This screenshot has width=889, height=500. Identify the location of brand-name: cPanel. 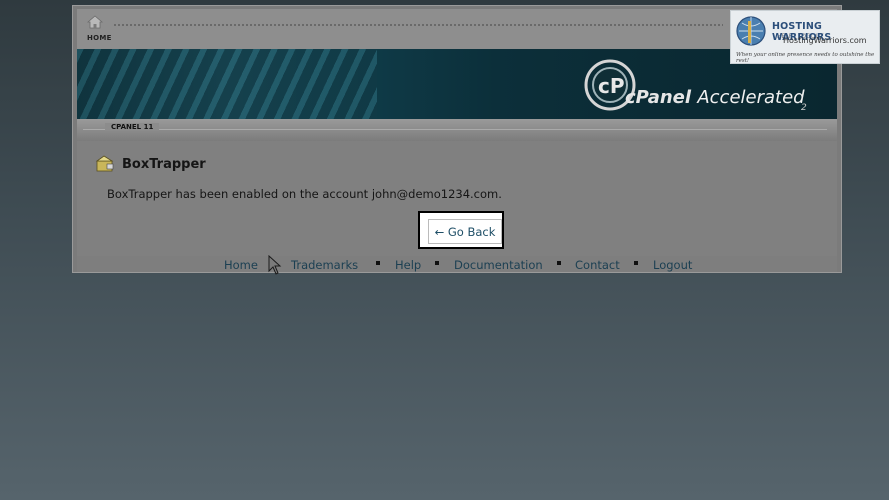
(658, 97).